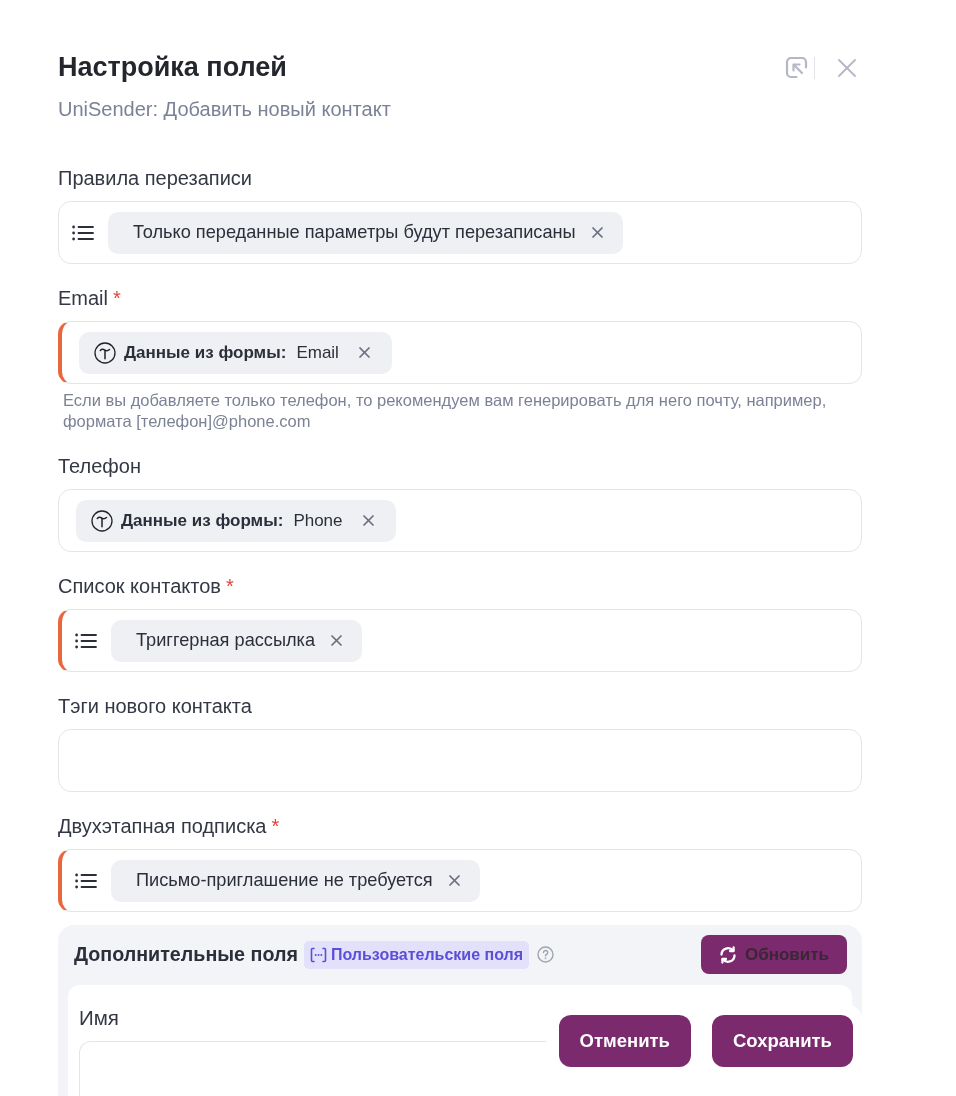  I want to click on field-label: Правила перезаписи, so click(155, 178).